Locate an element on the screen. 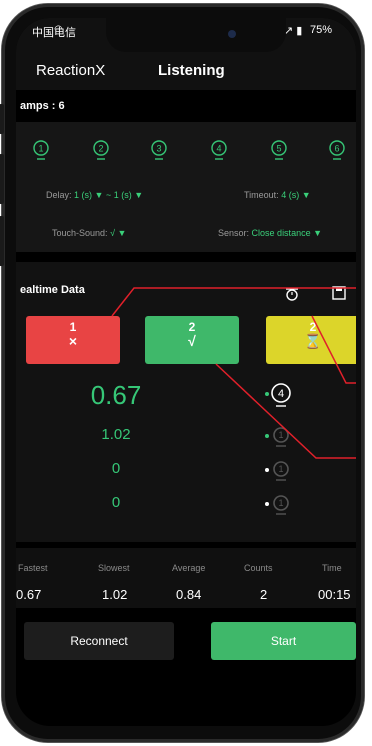 Image resolution: width=372 pixels, height=746 pixels. start-button: Start is located at coordinates (283, 641).